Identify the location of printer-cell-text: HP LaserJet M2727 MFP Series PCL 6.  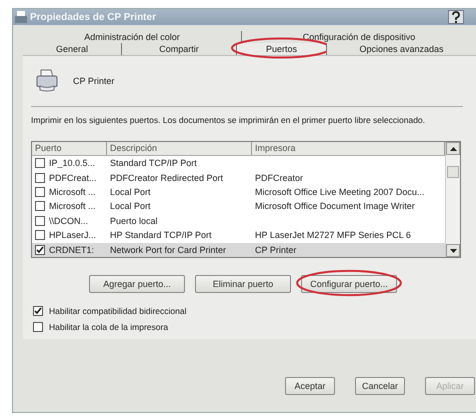
(333, 235).